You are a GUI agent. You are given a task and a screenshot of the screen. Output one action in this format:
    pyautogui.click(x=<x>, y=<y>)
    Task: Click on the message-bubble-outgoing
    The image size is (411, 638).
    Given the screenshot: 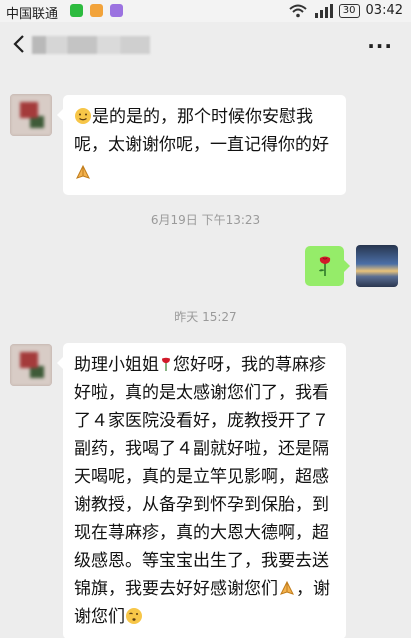 What is the action you would take?
    pyautogui.click(x=327, y=266)
    